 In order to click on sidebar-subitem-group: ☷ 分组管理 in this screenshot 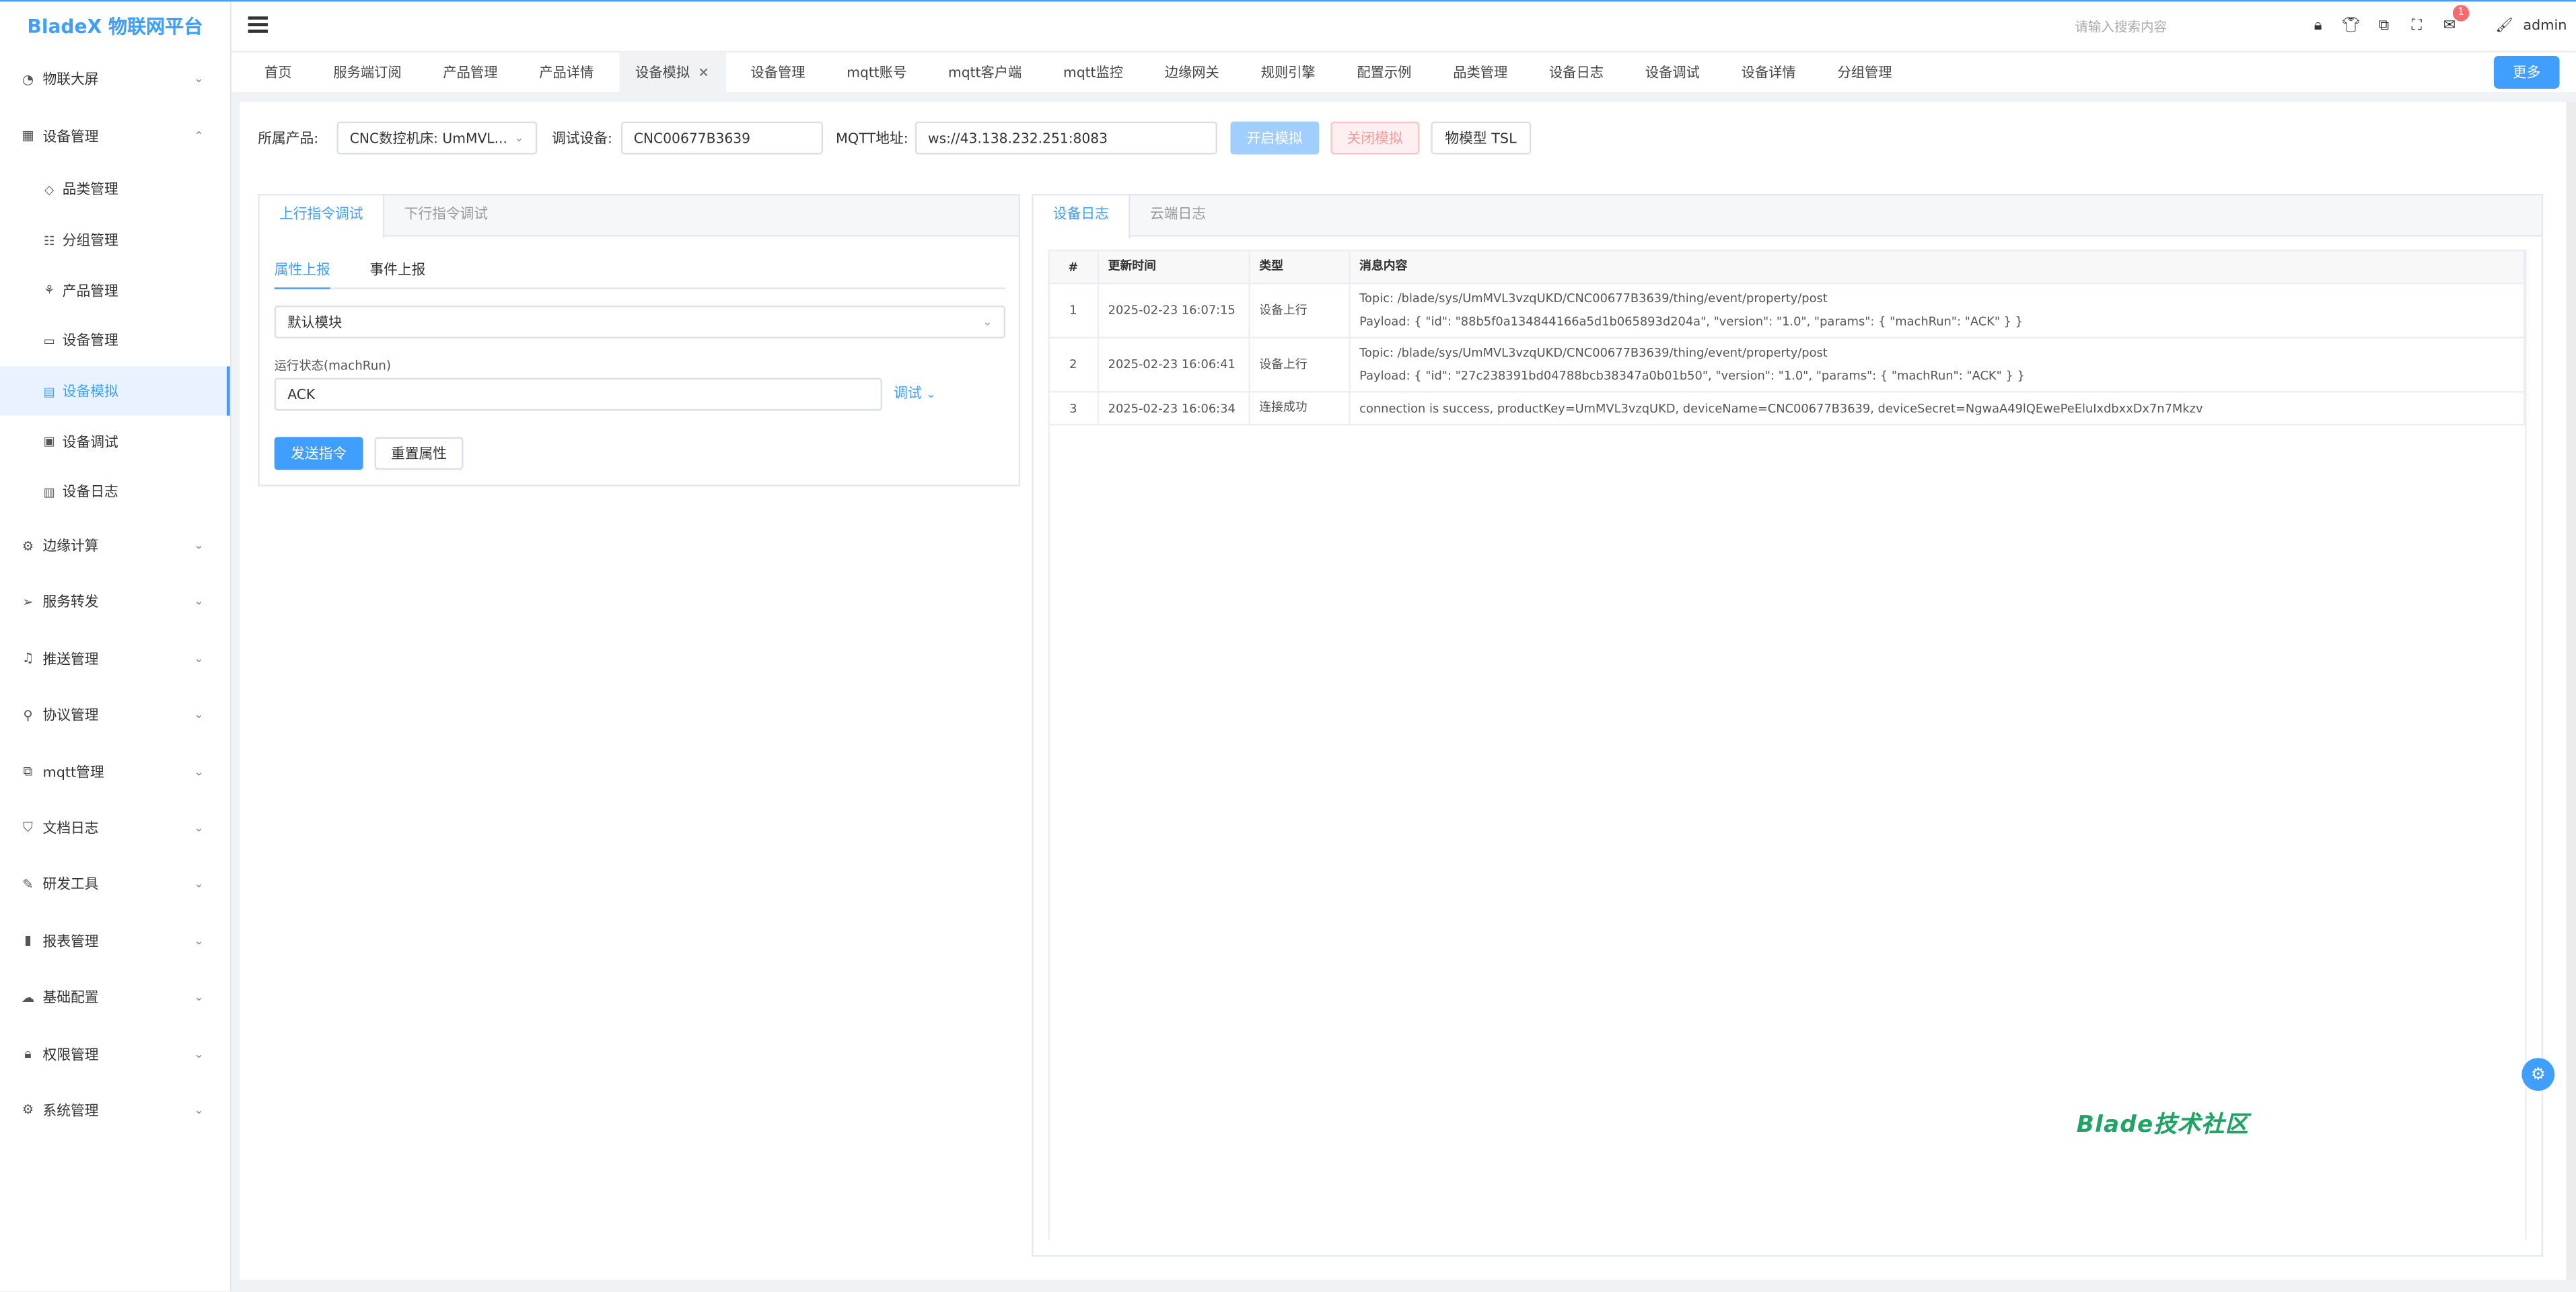, I will do `click(115, 240)`.